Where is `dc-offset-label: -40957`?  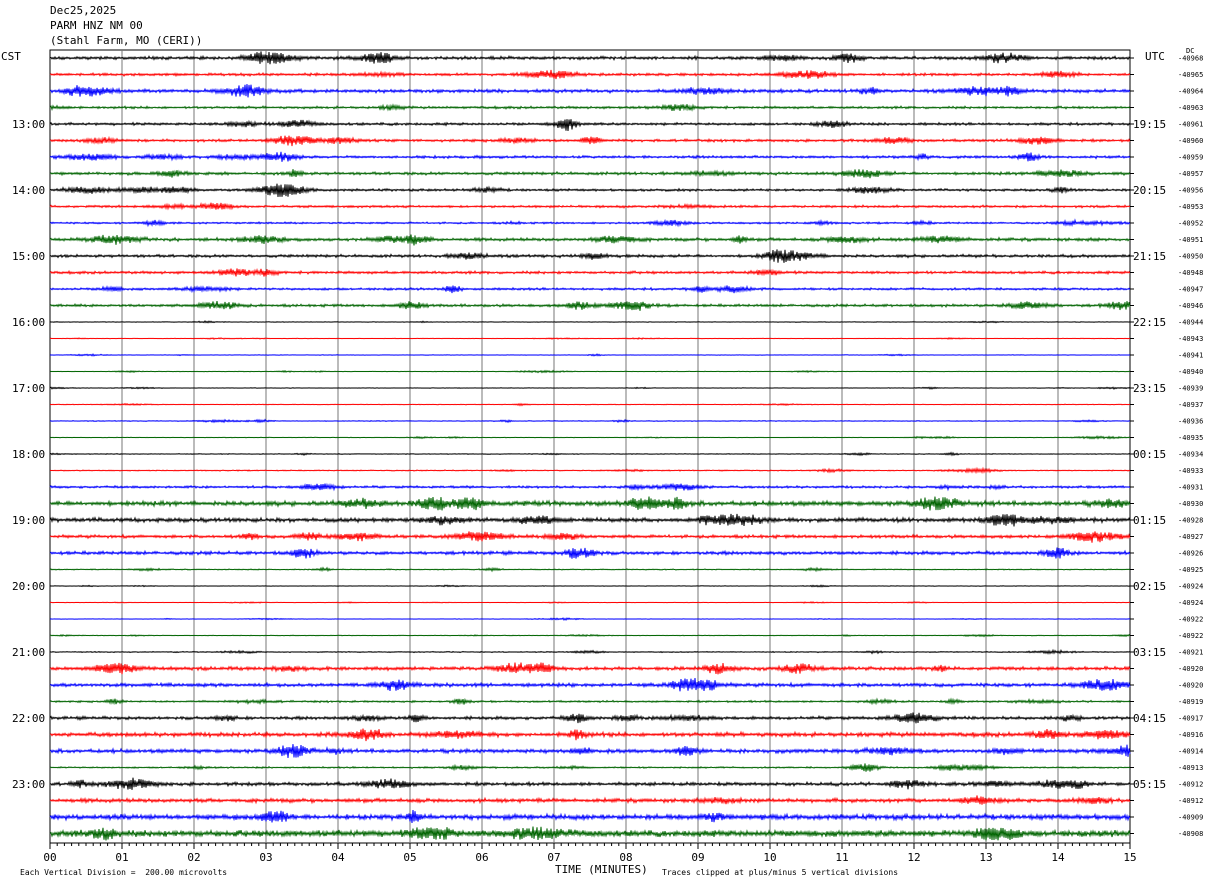 dc-offset-label: -40957 is located at coordinates (1190, 174).